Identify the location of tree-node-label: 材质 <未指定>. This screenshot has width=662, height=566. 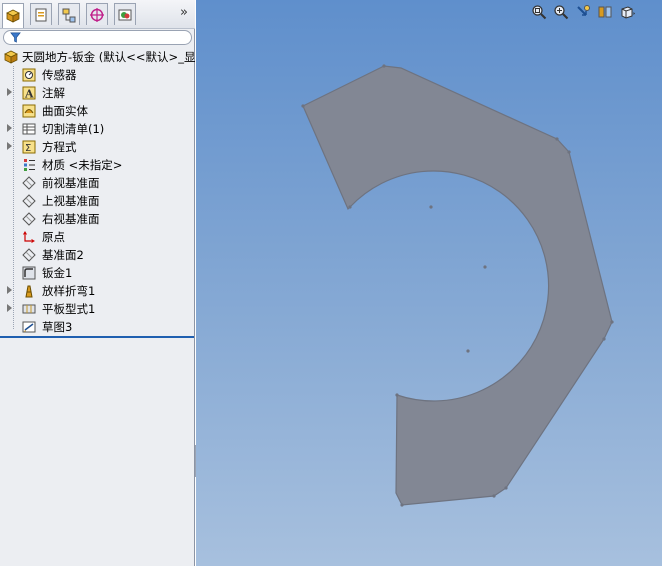
(82, 165).